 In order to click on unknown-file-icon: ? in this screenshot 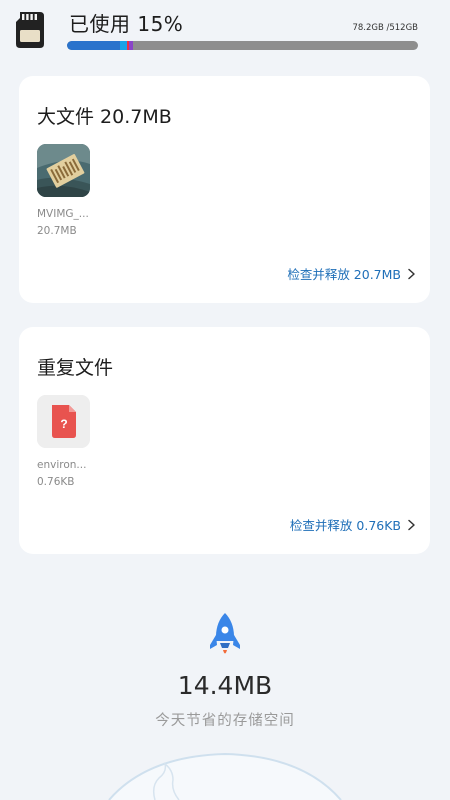, I will do `click(63, 421)`.